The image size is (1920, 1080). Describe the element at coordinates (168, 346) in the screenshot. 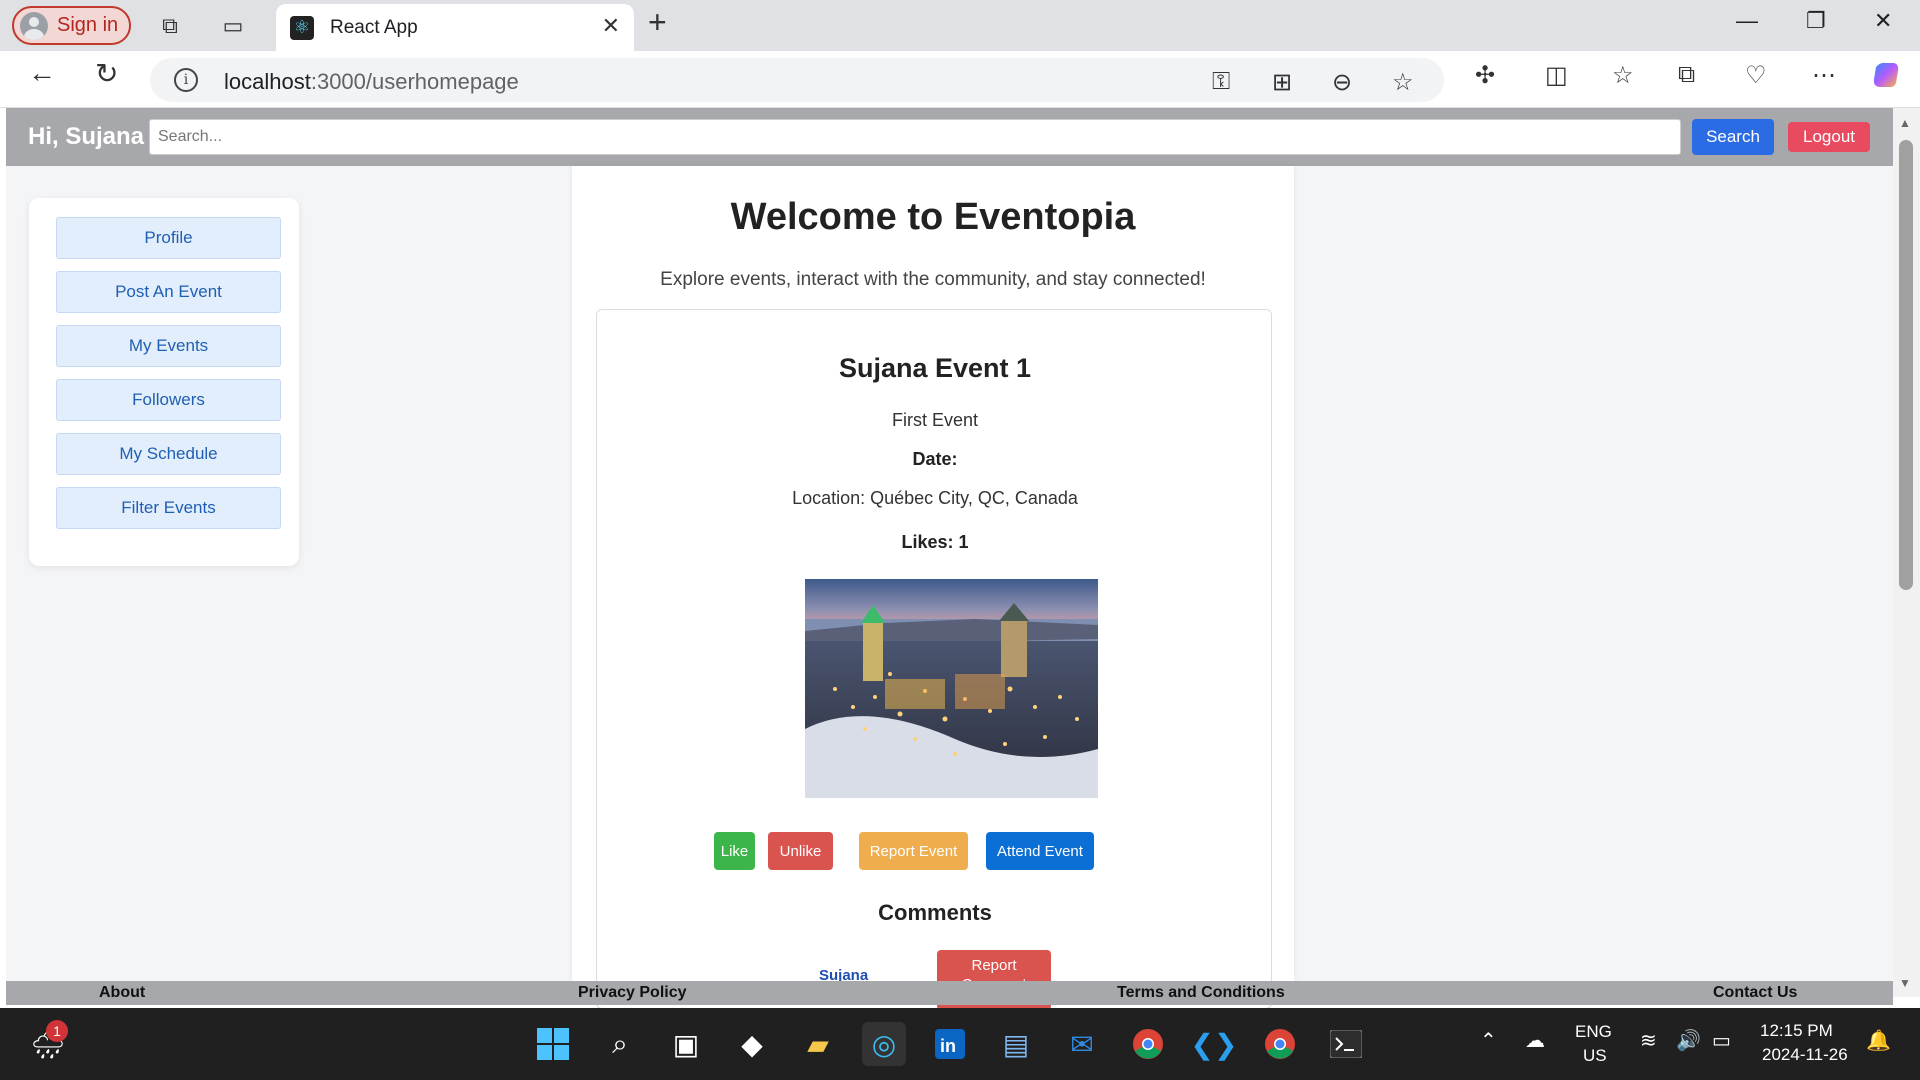

I see `sidebar-item-my-events: My Events` at that location.